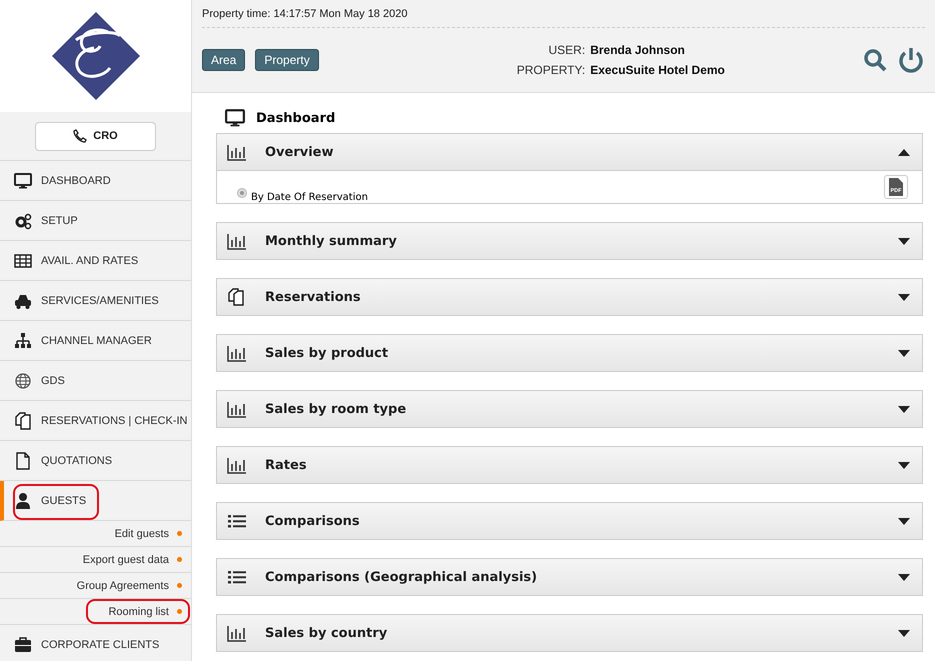 This screenshot has height=661, width=935. I want to click on panel-header: Sales by country, so click(569, 633).